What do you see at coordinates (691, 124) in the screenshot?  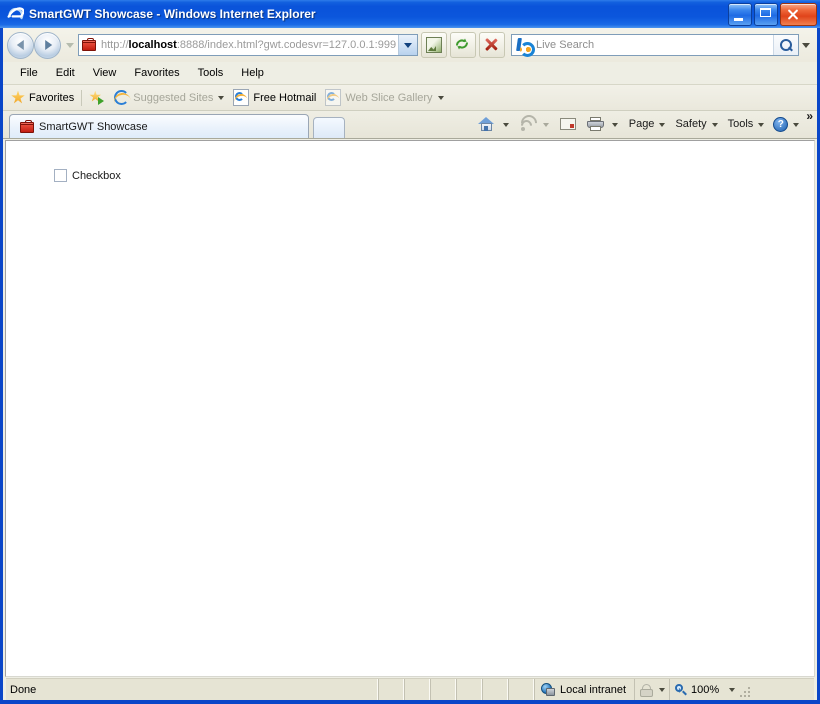 I see `safety-menu-label: Safety` at bounding box center [691, 124].